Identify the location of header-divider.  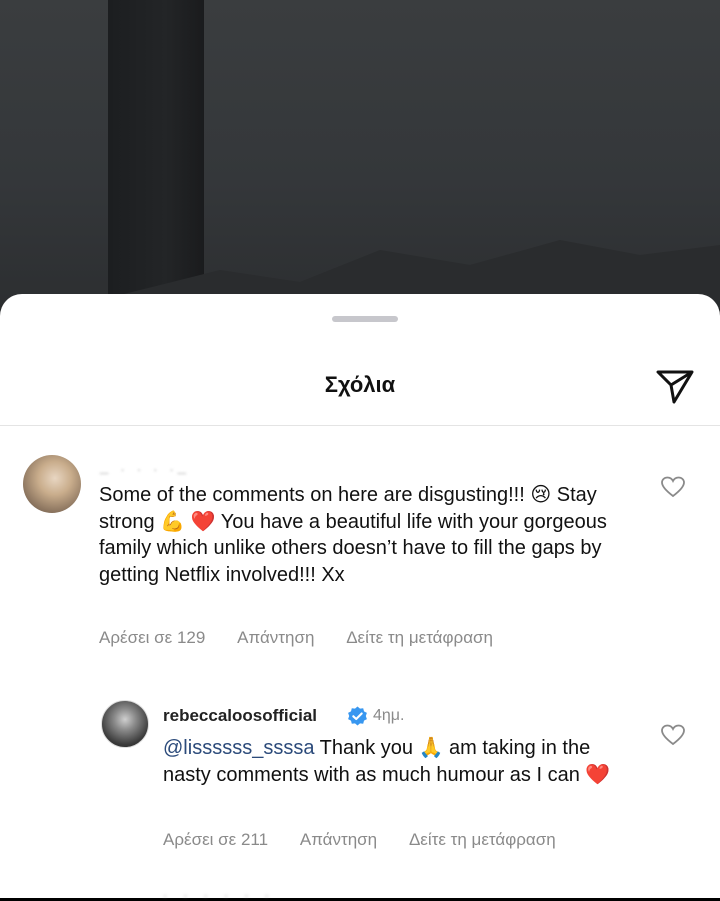
(360, 425).